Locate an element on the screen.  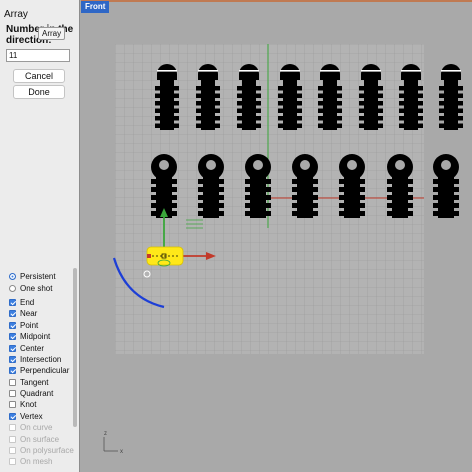
axis-indicator: z x is located at coordinates (113, 443).